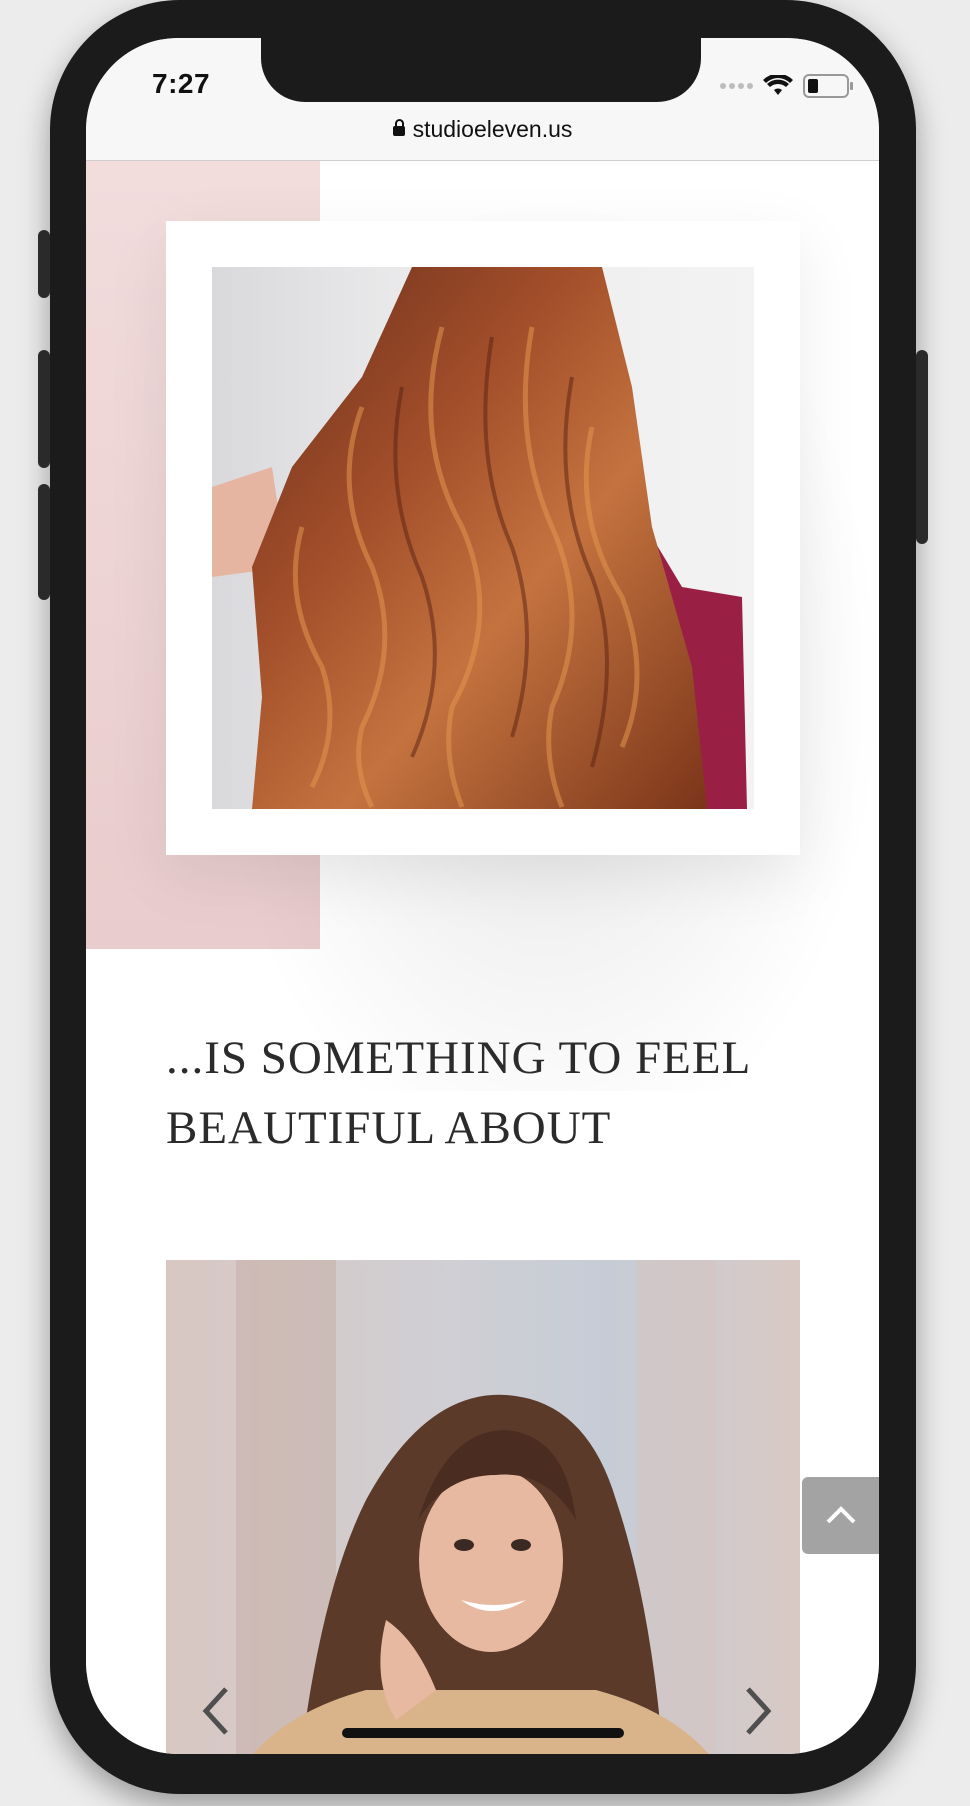 This screenshot has height=1806, width=970. What do you see at coordinates (736, 86) in the screenshot?
I see `signal-icon` at bounding box center [736, 86].